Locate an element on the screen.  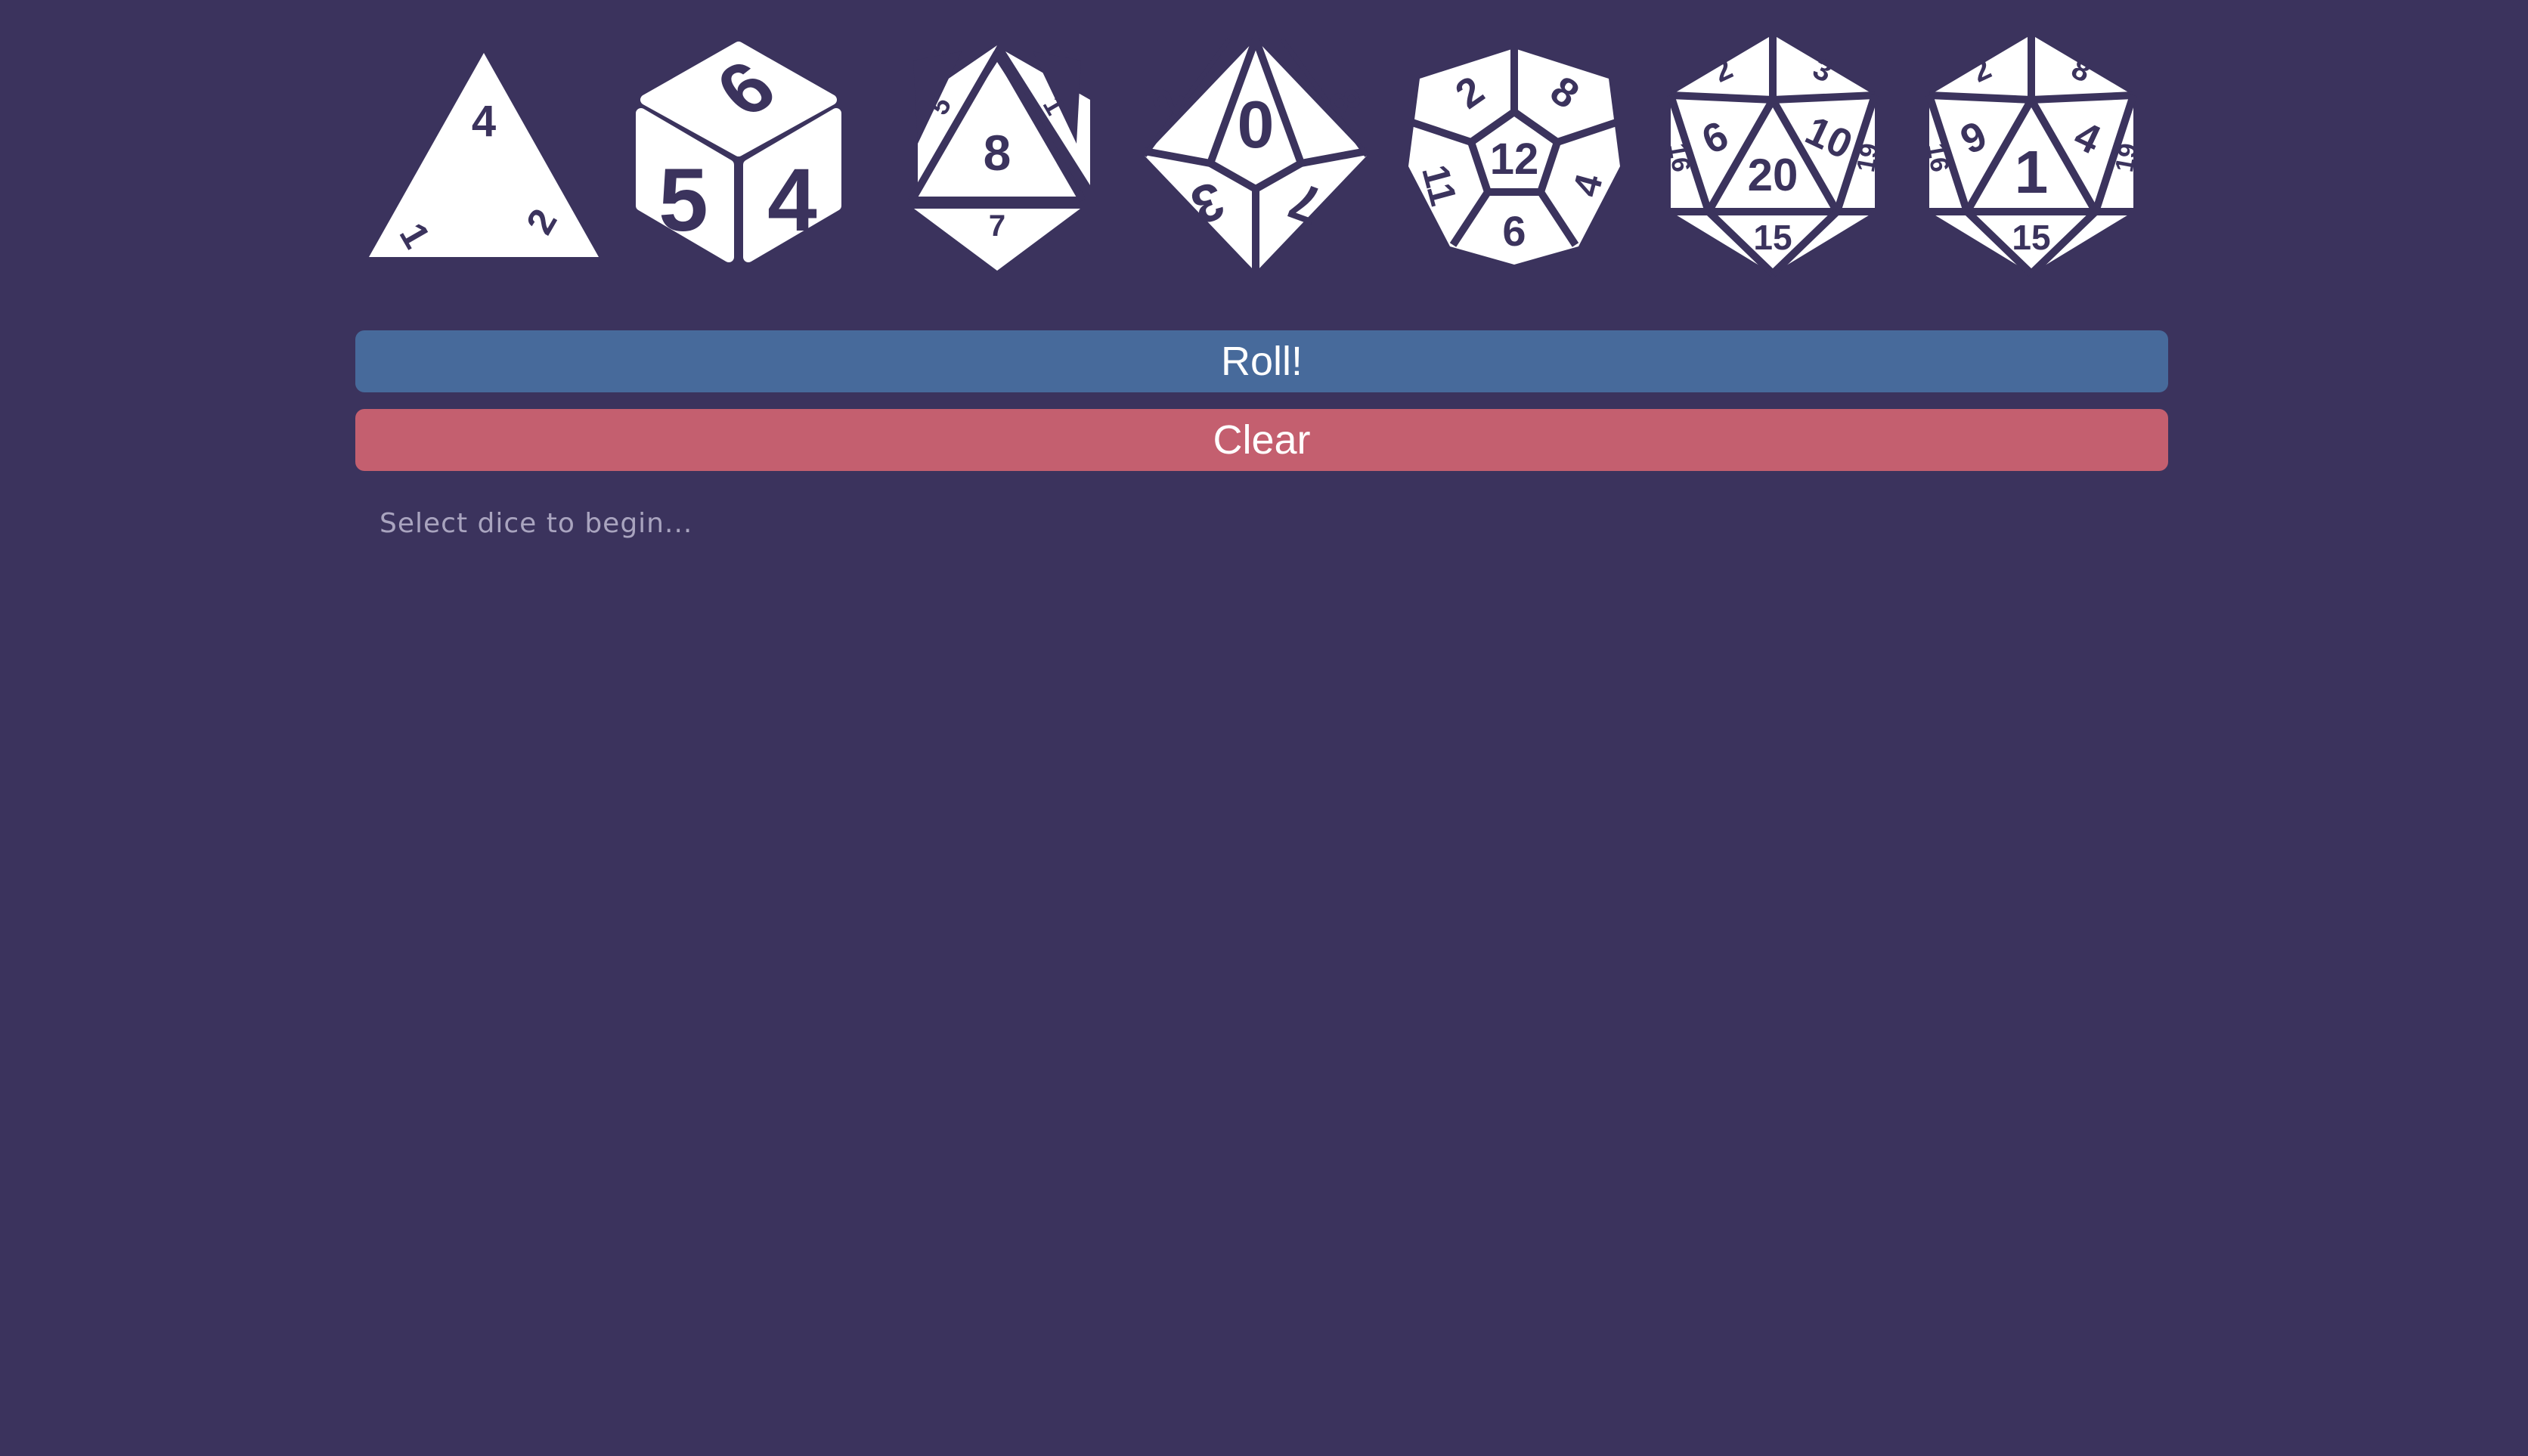
d4-icon: 4 1 2 is located at coordinates (484, 155).